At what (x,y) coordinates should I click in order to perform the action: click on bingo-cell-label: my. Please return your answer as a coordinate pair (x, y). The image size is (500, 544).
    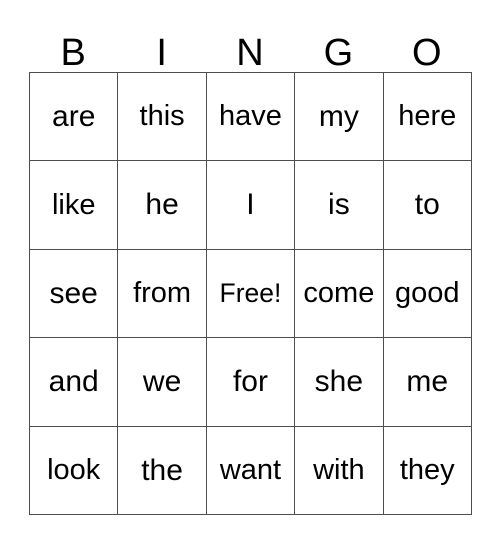
    Looking at the image, I should click on (338, 116).